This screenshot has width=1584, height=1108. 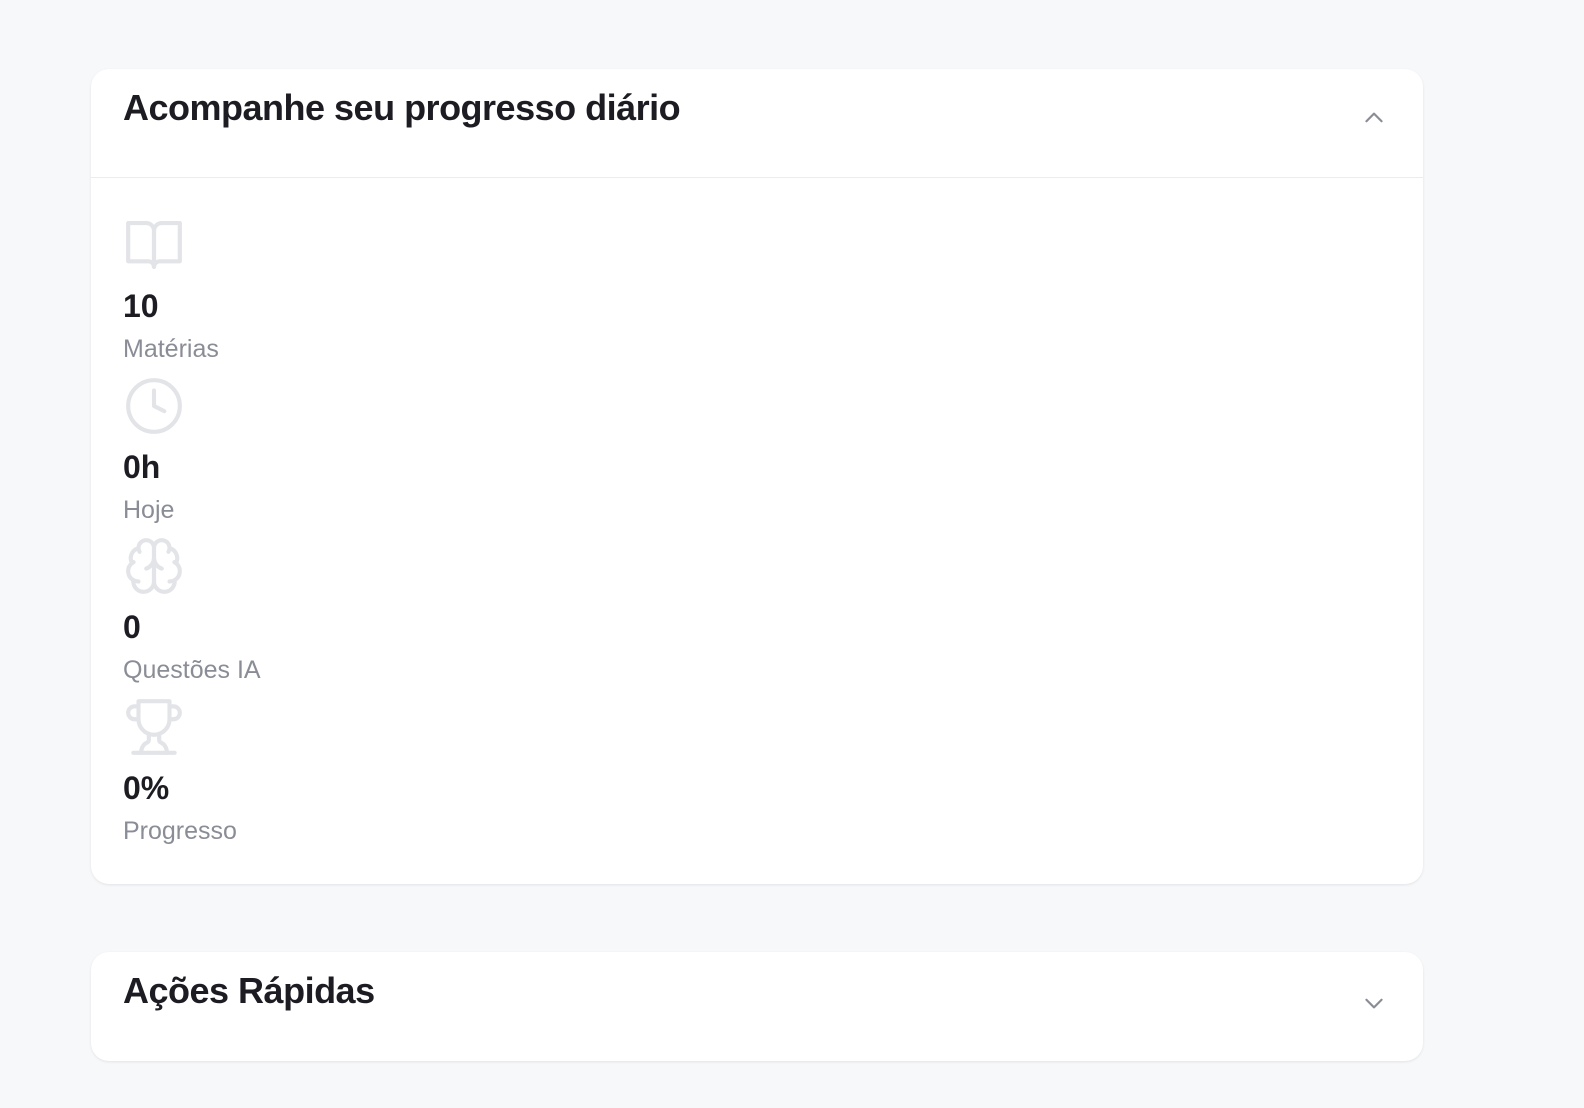 What do you see at coordinates (757, 455) in the screenshot?
I see `stat-today: 0h Hoje` at bounding box center [757, 455].